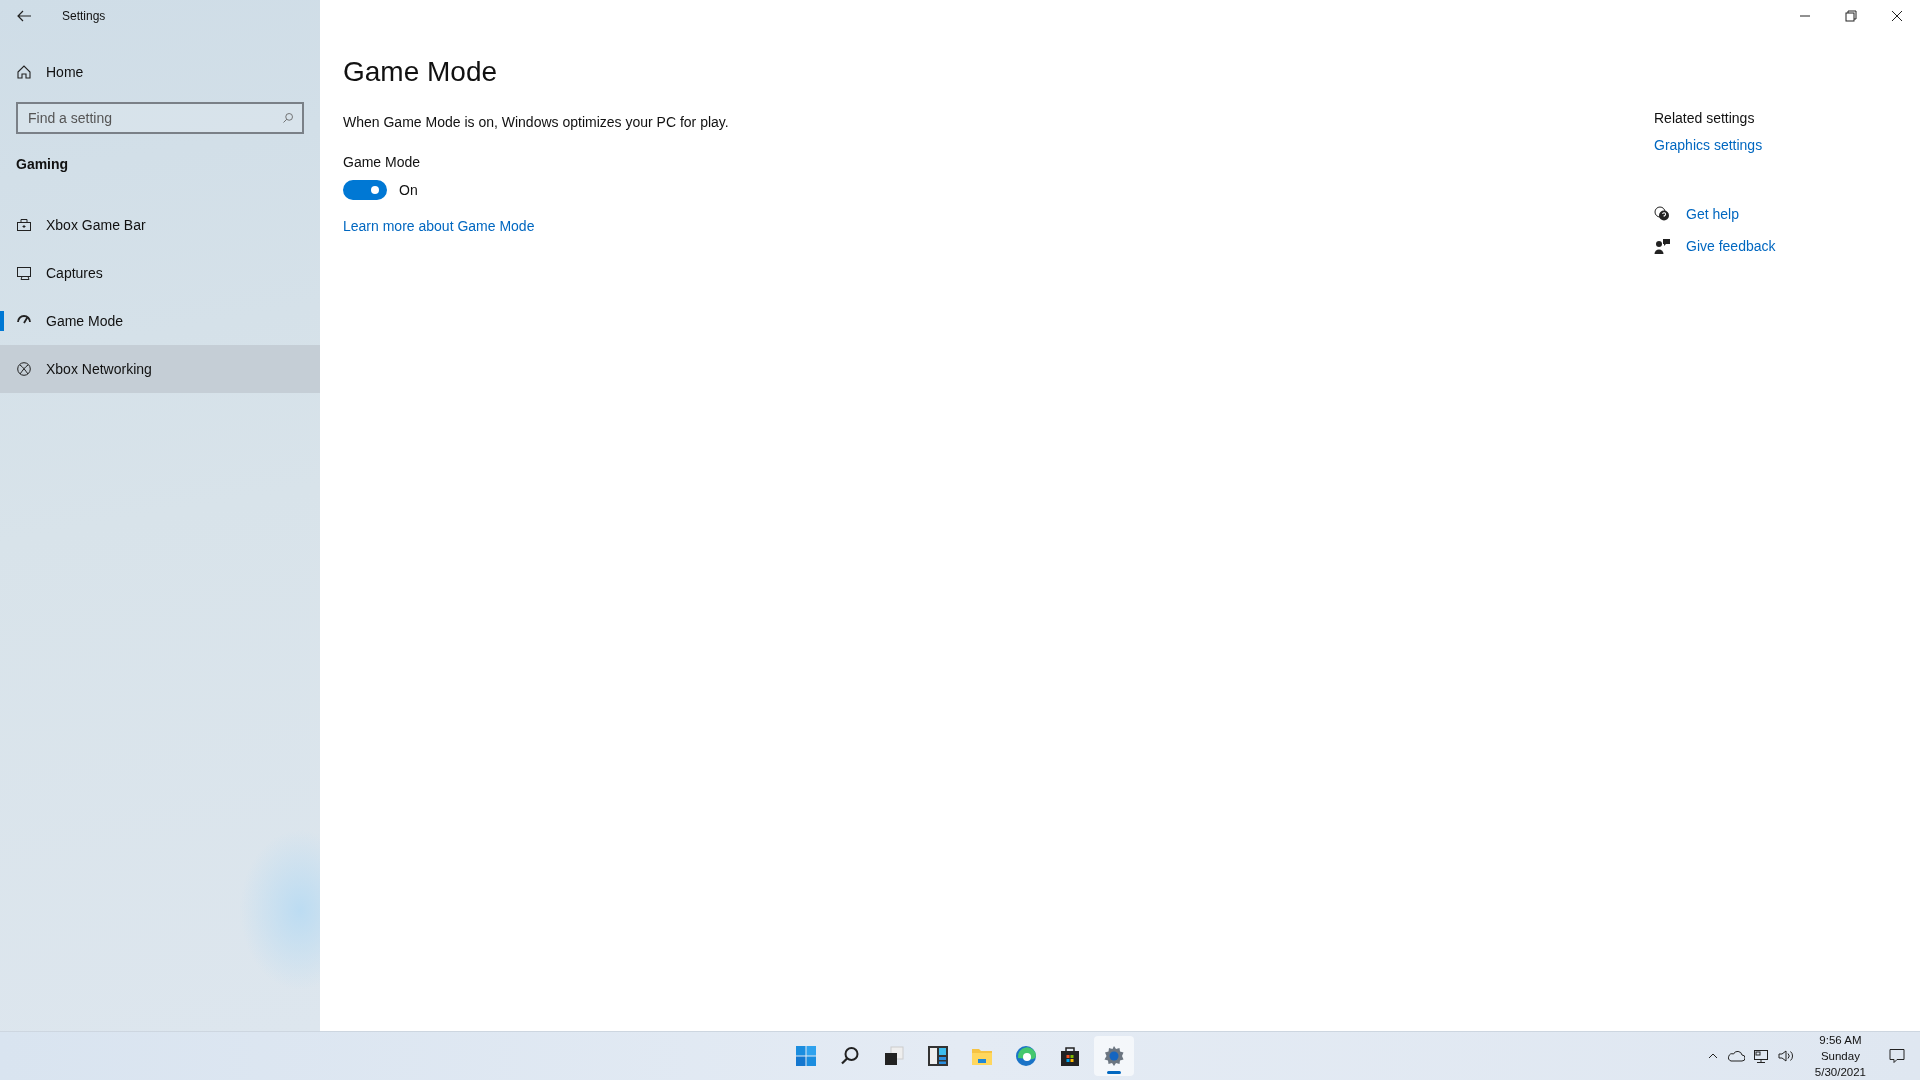  I want to click on toggle-label: Game Mode, so click(382, 162).